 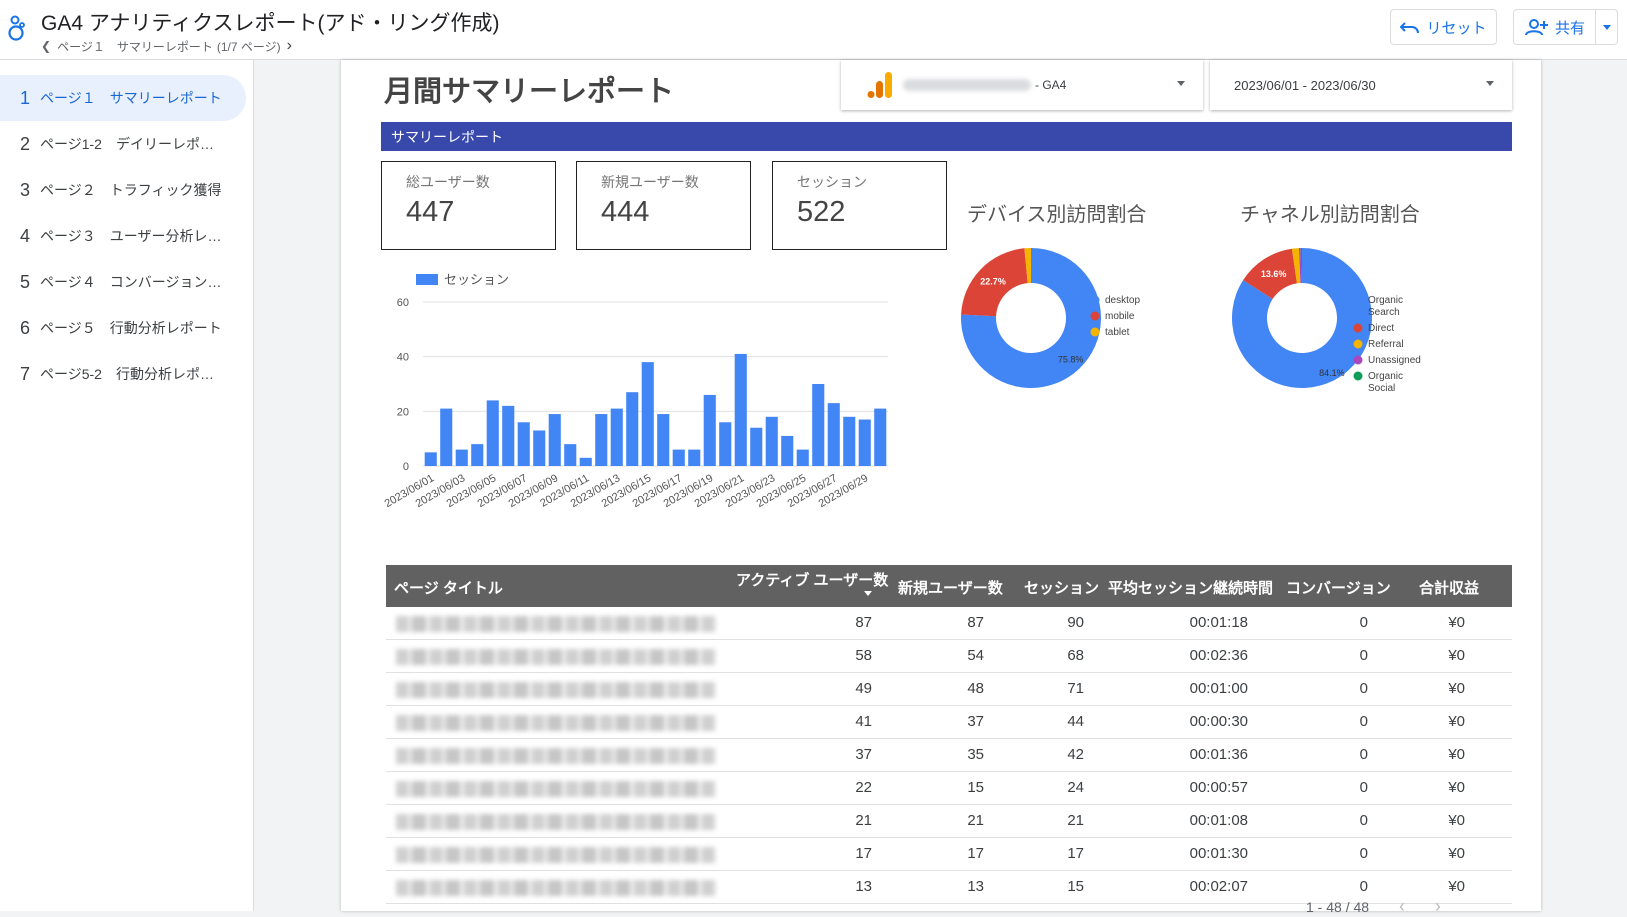 I want to click on column-header-page-title: ページ タイトル, so click(x=448, y=587).